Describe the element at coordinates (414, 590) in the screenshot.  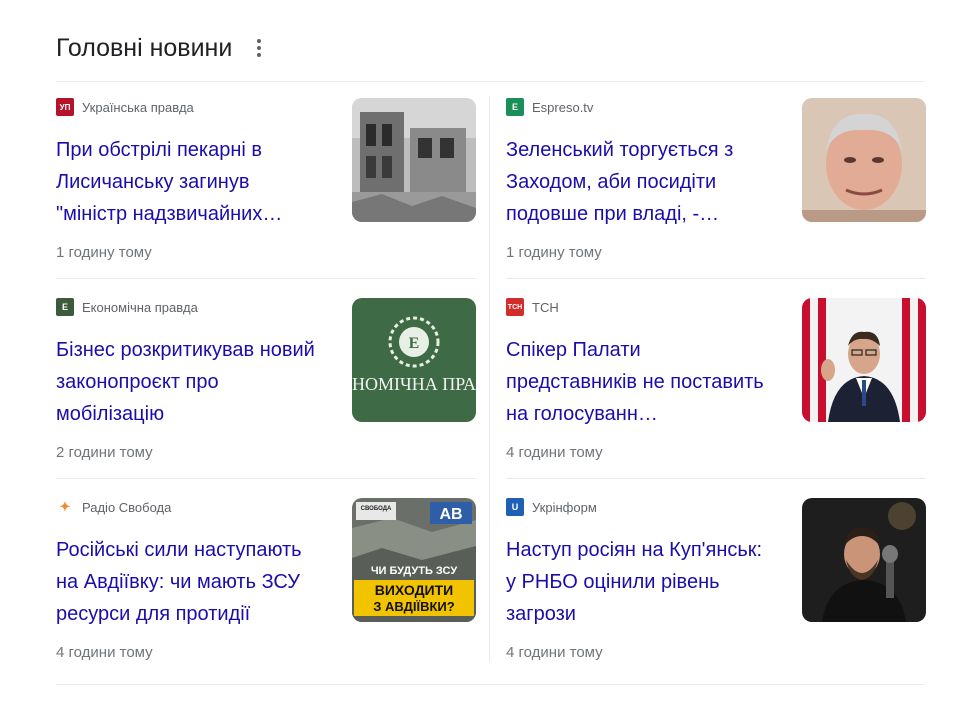
I see `thumb-line: ВИХОДИТИ` at that location.